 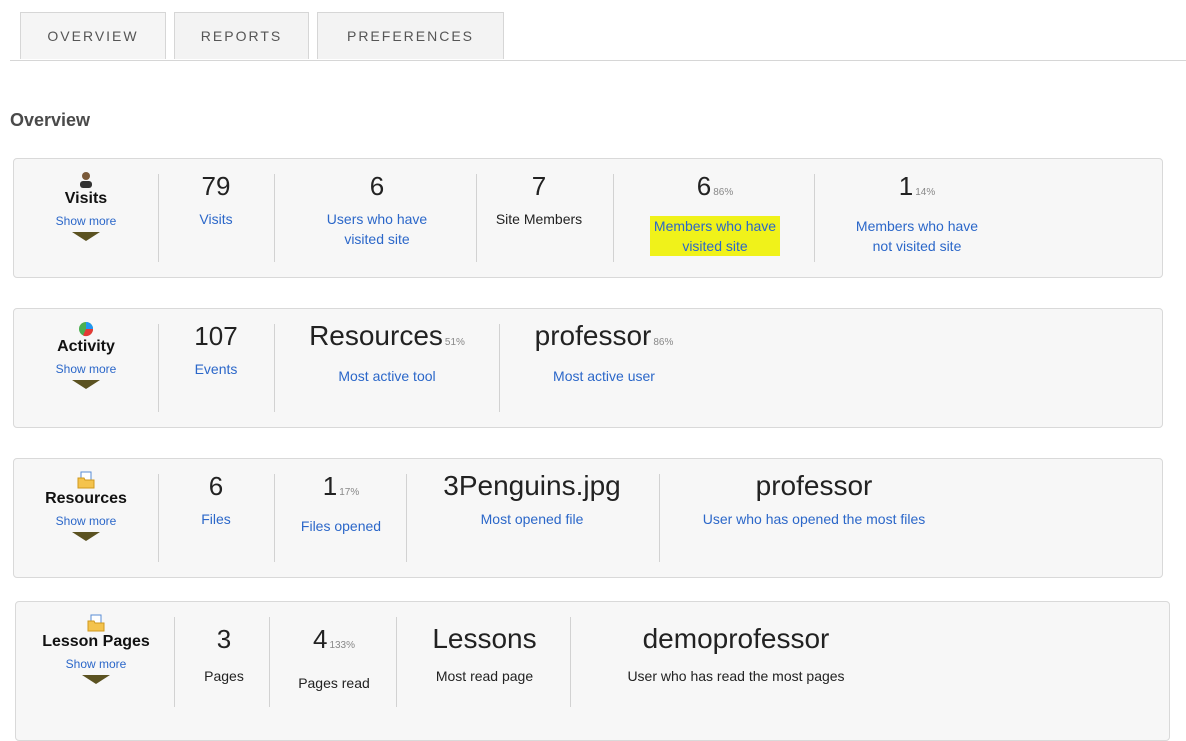 What do you see at coordinates (224, 676) in the screenshot?
I see `pages-label: Pages` at bounding box center [224, 676].